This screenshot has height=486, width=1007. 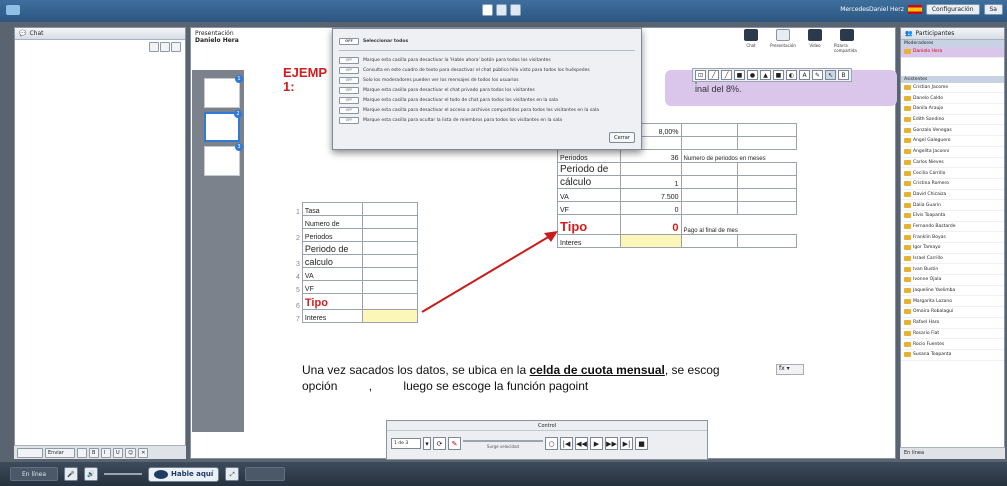 I want to click on list-item: Edith Sandino, so click(x=952, y=120).